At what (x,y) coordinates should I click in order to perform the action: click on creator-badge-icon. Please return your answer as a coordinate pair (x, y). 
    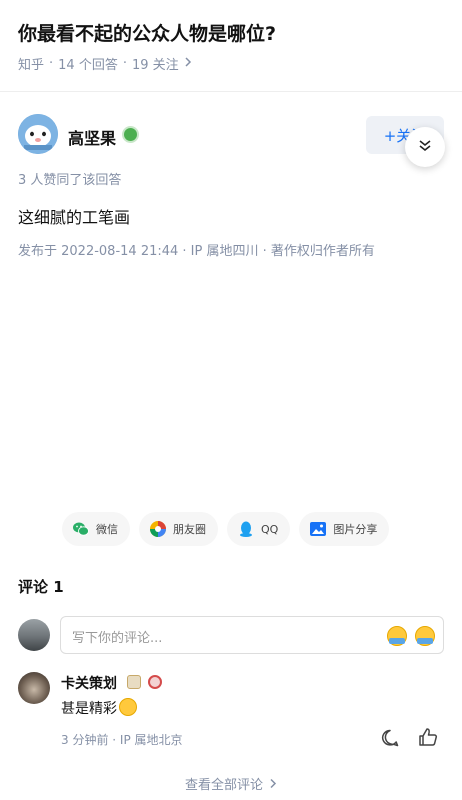
    Looking at the image, I should click on (155, 682).